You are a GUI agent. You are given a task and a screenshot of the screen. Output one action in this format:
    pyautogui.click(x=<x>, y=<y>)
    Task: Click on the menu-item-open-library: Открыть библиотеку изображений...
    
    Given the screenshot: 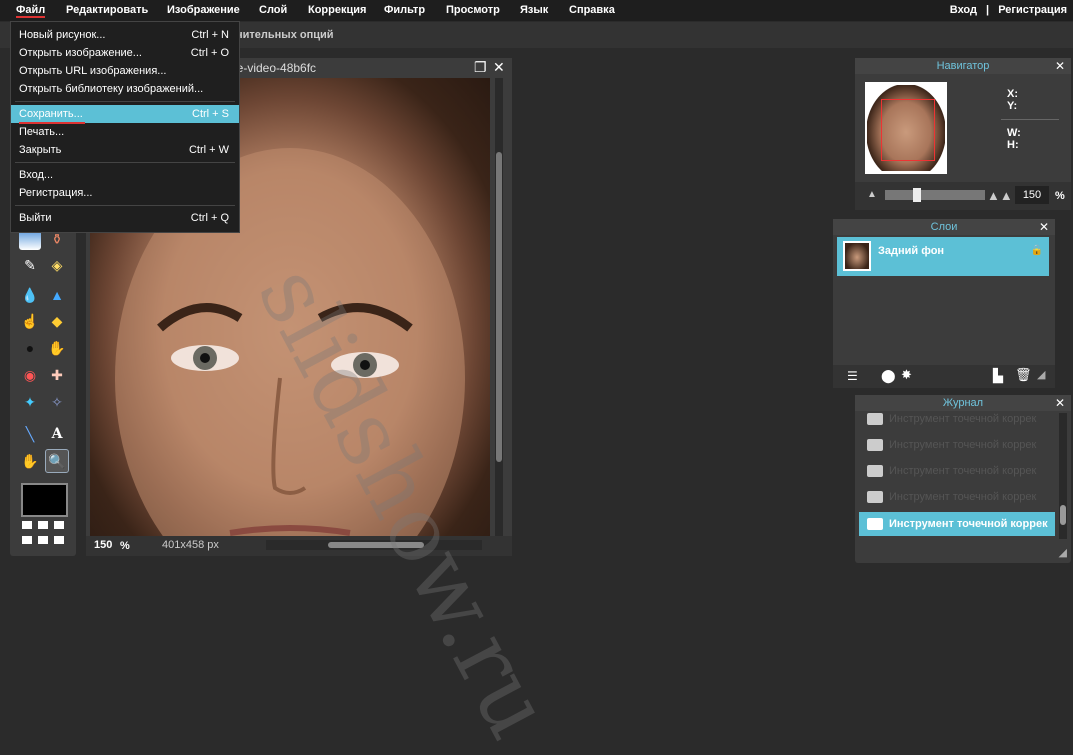 What is the action you would take?
    pyautogui.click(x=125, y=89)
    